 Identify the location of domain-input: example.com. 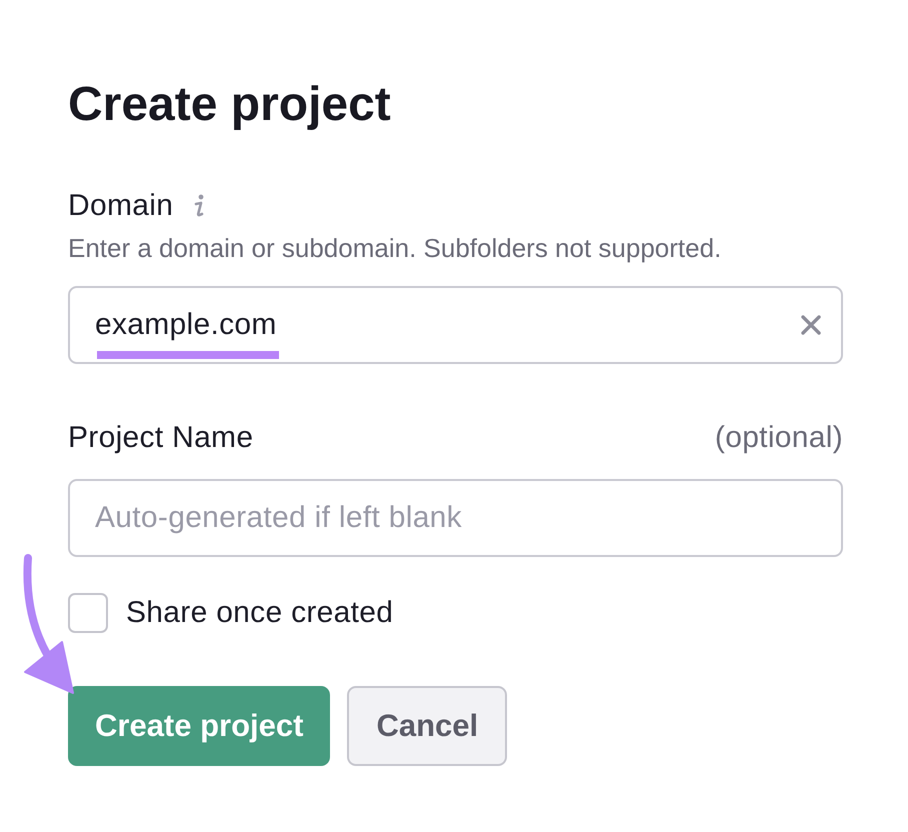
(455, 325).